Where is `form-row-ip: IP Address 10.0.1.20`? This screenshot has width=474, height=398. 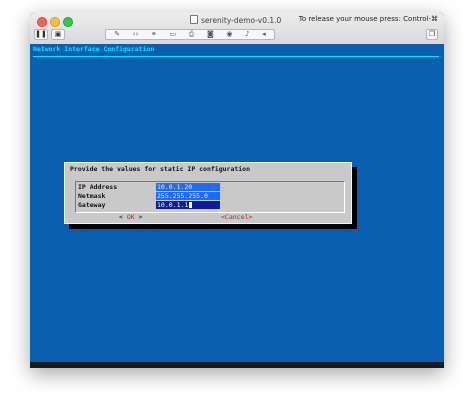
form-row-ip: IP Address 10.0.1.20 is located at coordinates (210, 187).